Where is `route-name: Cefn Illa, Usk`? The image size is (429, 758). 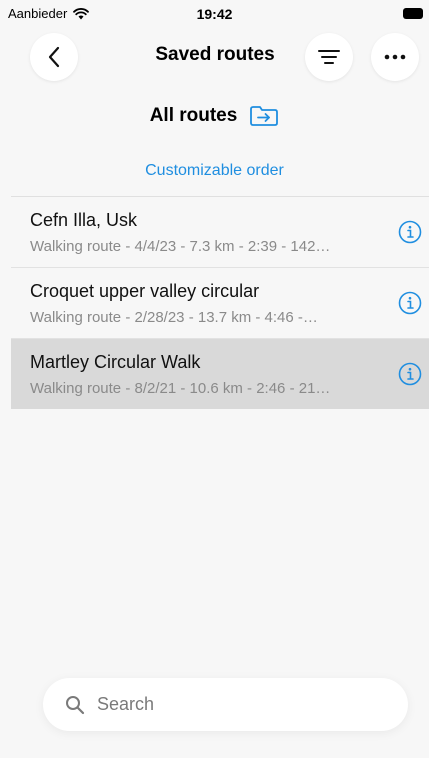 route-name: Cefn Illa, Usk is located at coordinates (84, 220).